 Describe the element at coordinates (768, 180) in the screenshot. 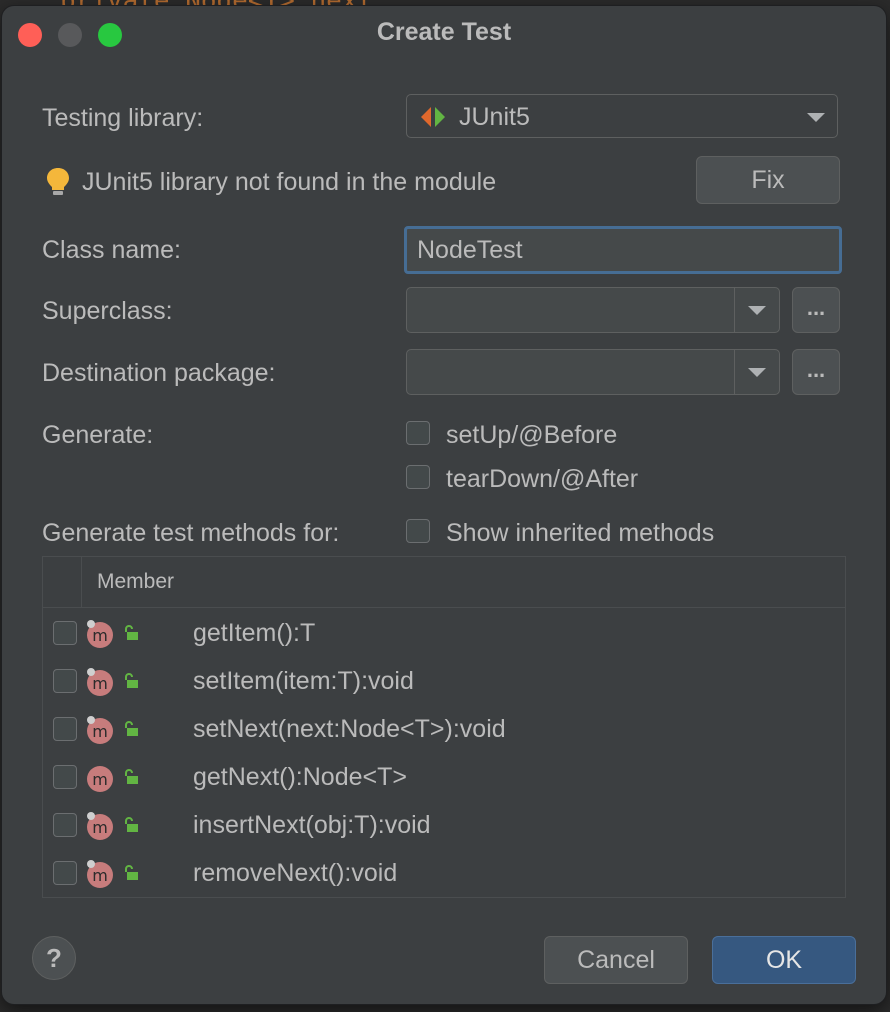

I see `fix-button: Fix` at that location.